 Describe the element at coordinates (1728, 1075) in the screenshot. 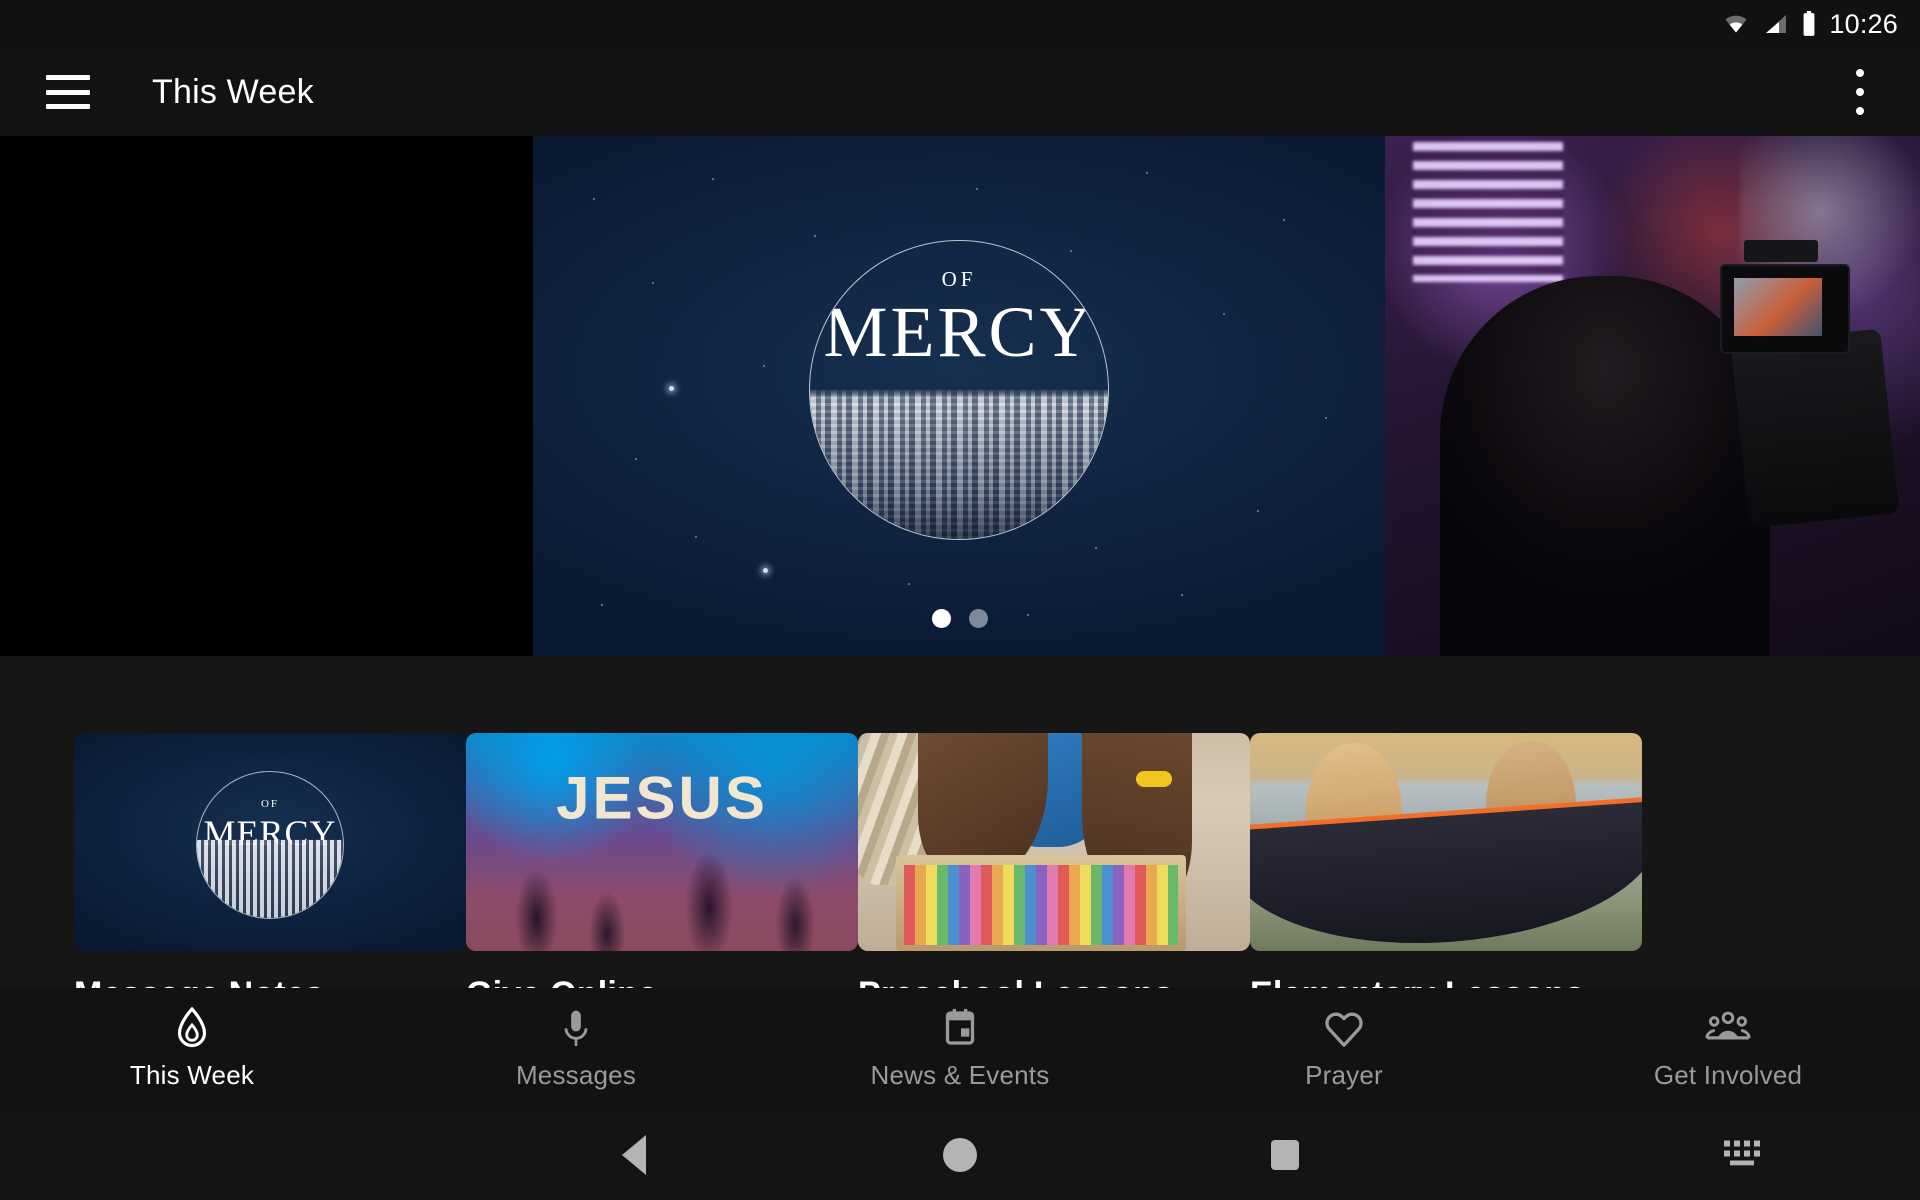

I see `bottom-nav-label: Get Involved` at that location.